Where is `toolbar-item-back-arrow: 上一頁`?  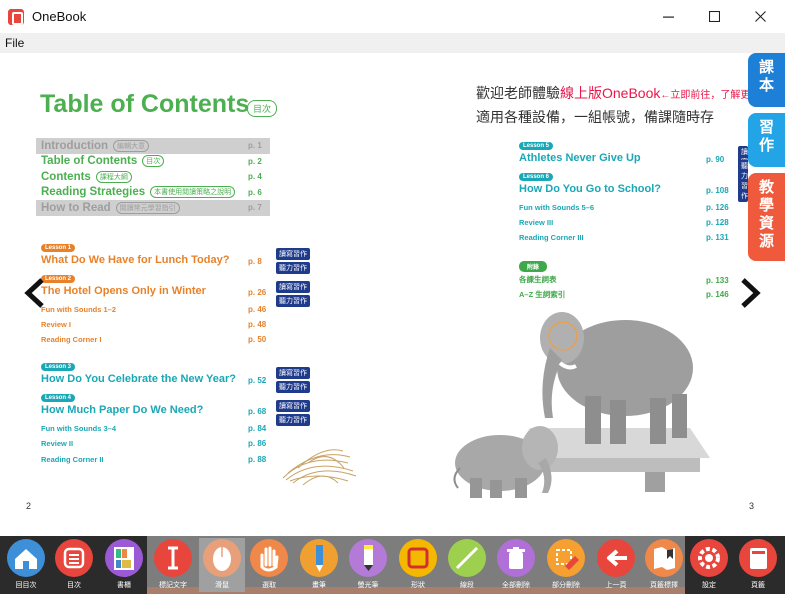
toolbar-item-back-arrow: 上一頁 is located at coordinates (616, 565).